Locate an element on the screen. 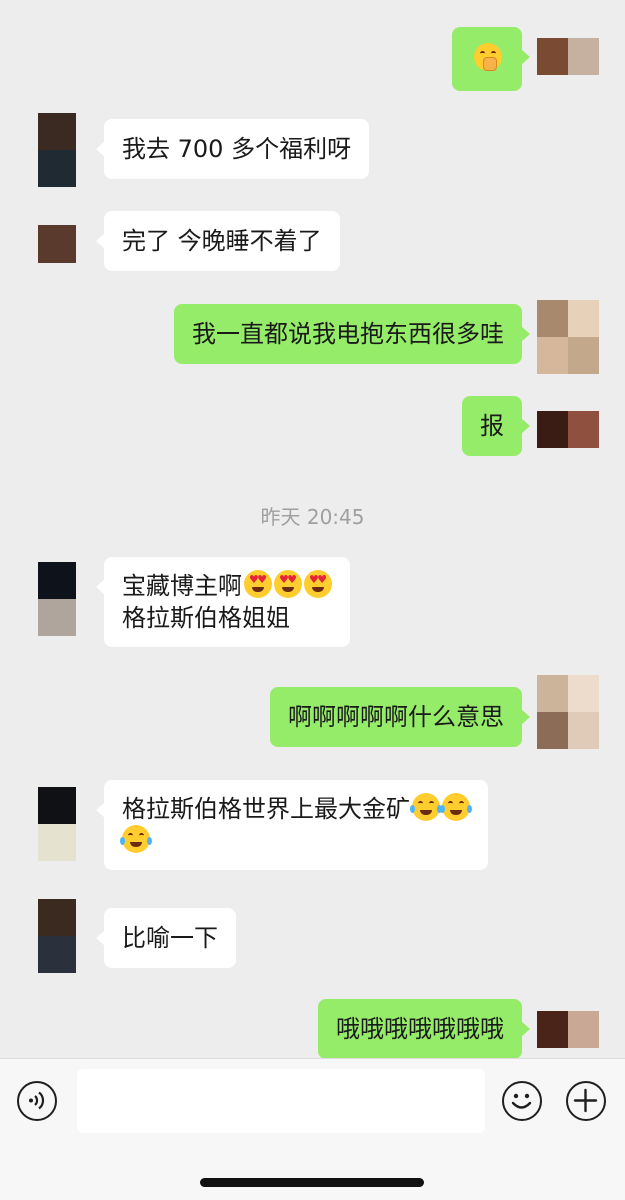  home-indicator is located at coordinates (312, 1182).